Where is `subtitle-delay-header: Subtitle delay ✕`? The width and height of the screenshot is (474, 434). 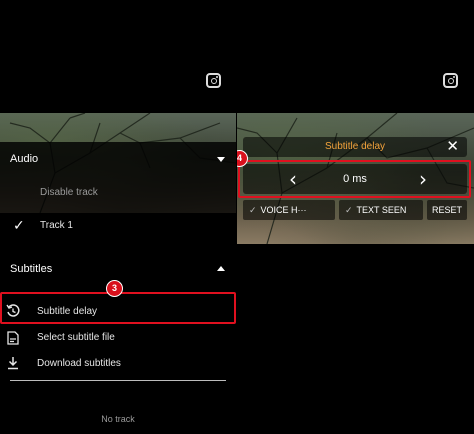 subtitle-delay-header: Subtitle delay ✕ is located at coordinates (355, 147).